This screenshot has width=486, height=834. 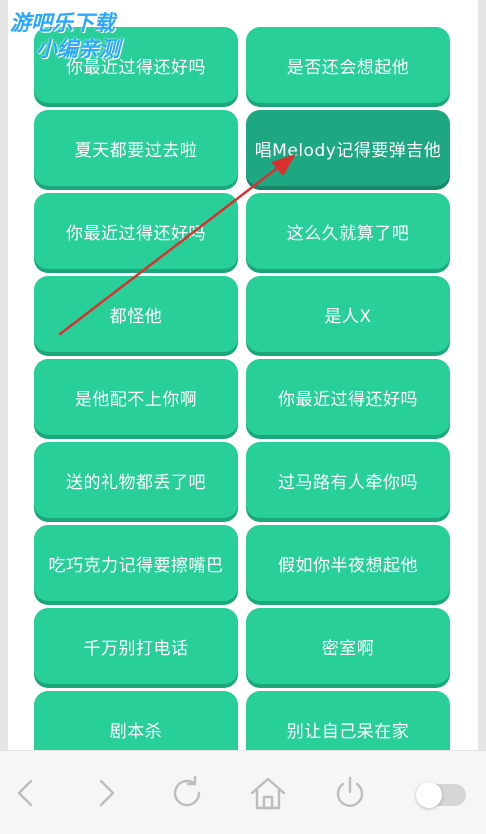 I want to click on phrase-button: 这么久就算了吧, so click(x=348, y=231).